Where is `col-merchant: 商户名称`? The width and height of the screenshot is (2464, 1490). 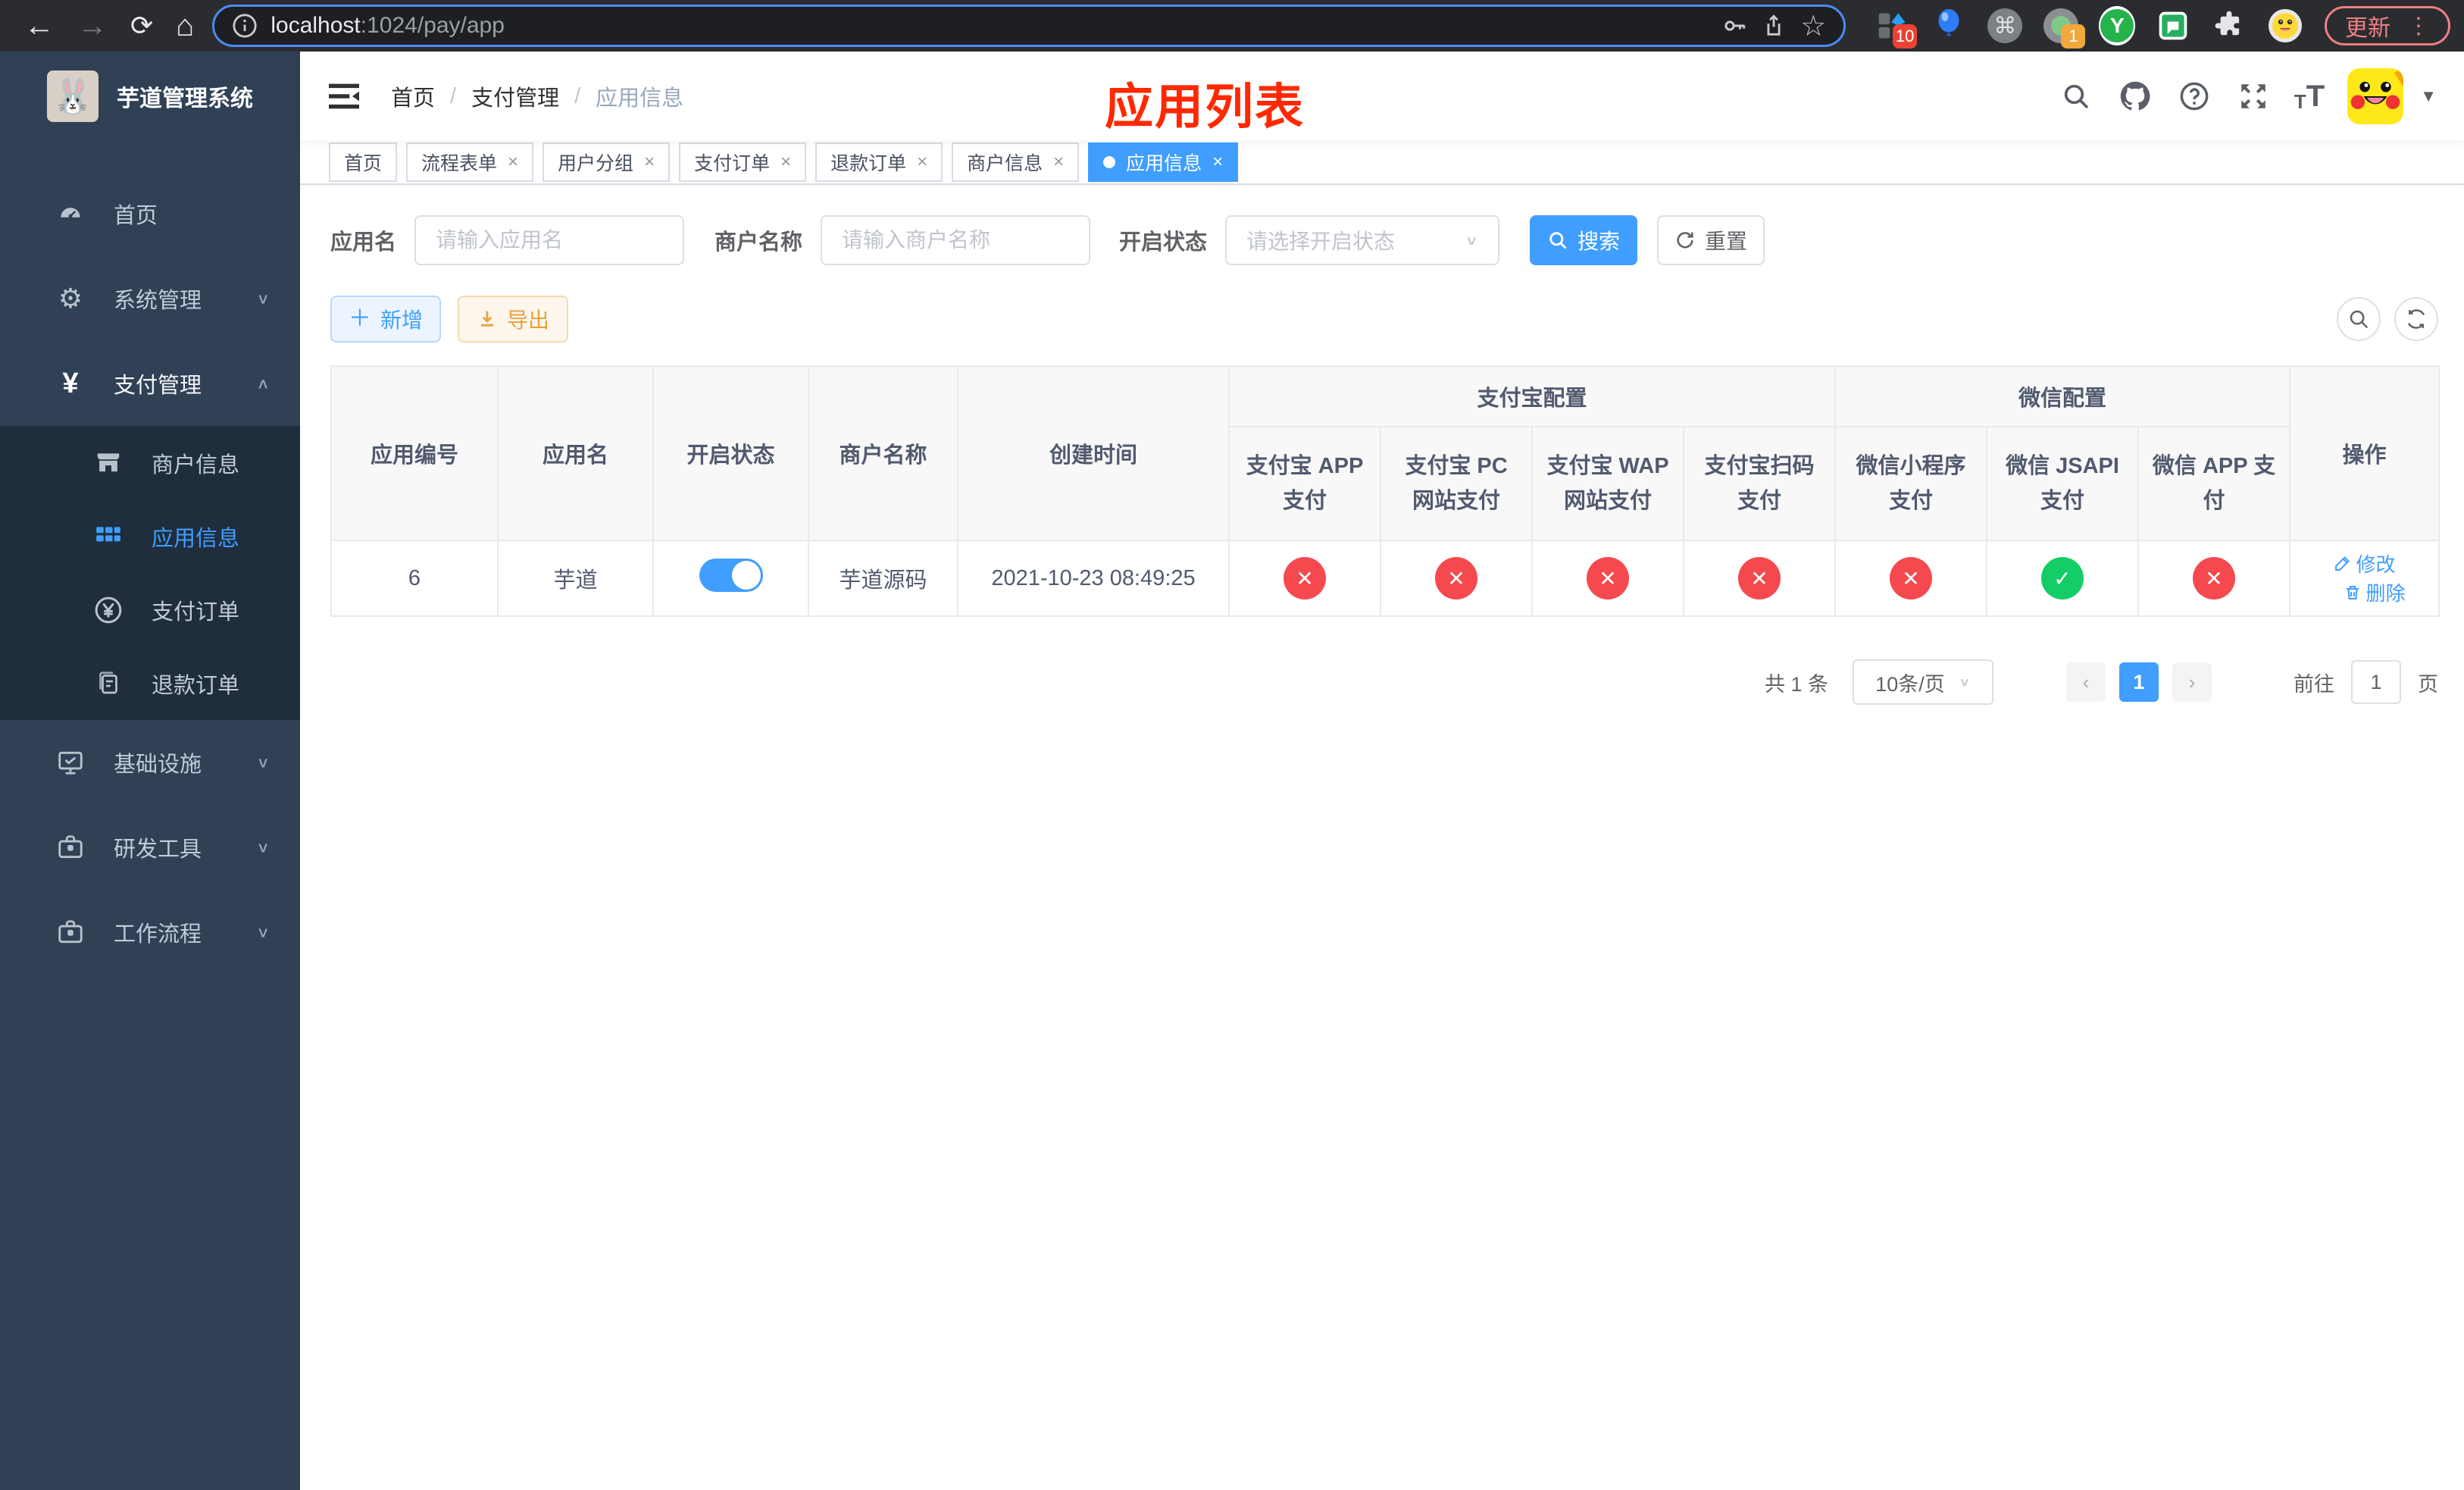
col-merchant: 商户名称 is located at coordinates (883, 453).